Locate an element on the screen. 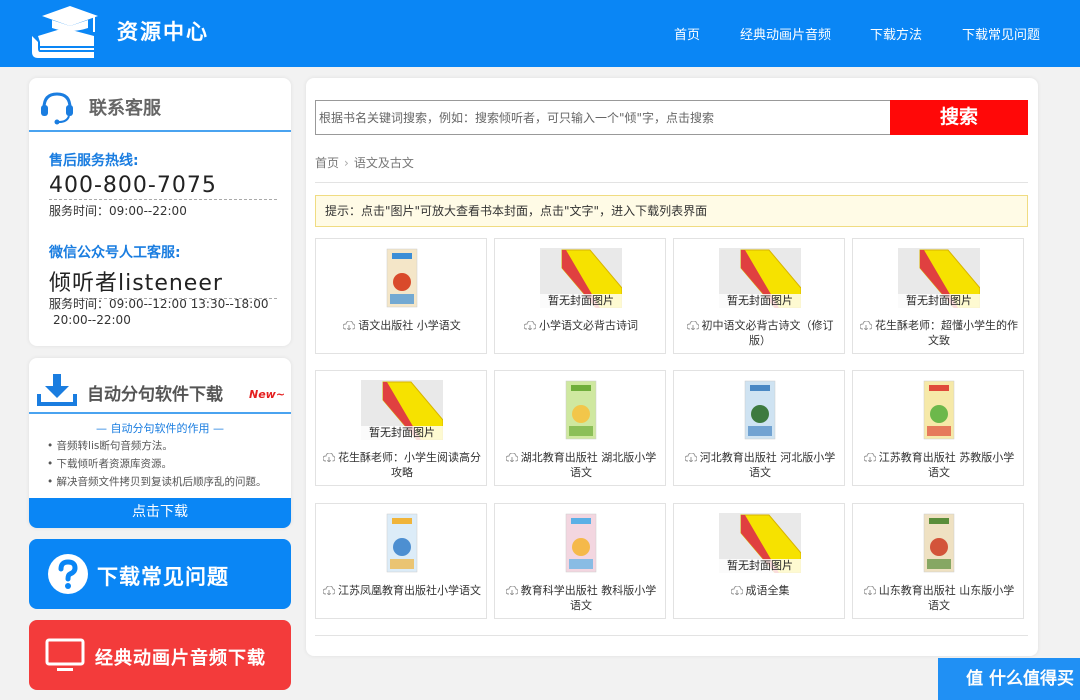  search-field is located at coordinates (603, 117).